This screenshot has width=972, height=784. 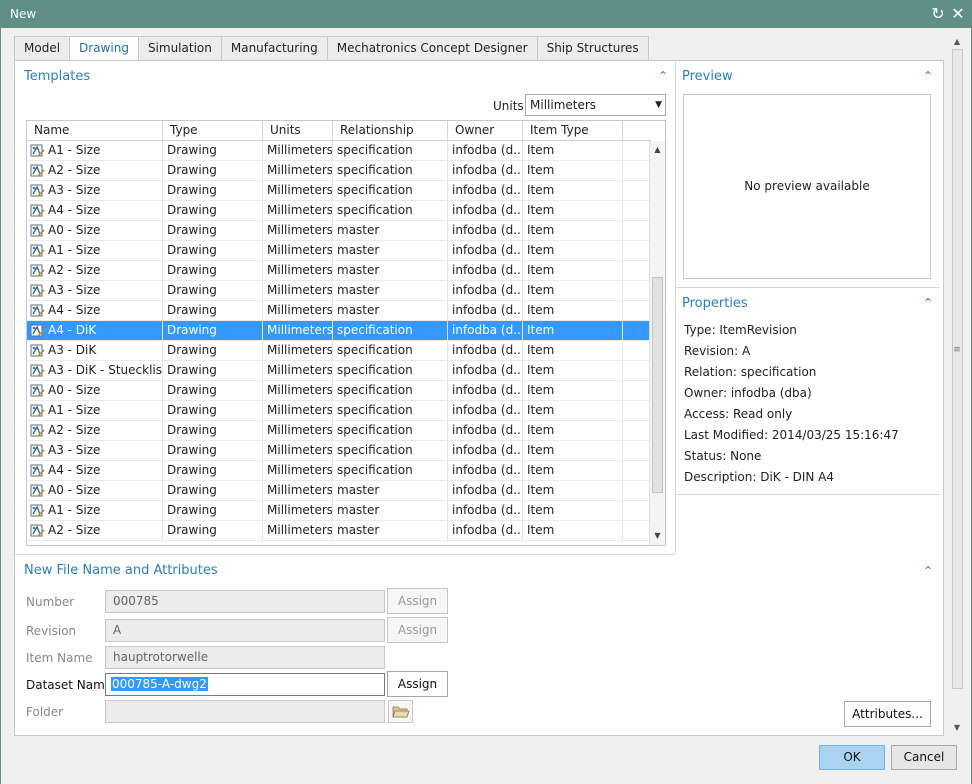 What do you see at coordinates (592, 48) in the screenshot?
I see `tab-ship-structures: Ship Structures` at bounding box center [592, 48].